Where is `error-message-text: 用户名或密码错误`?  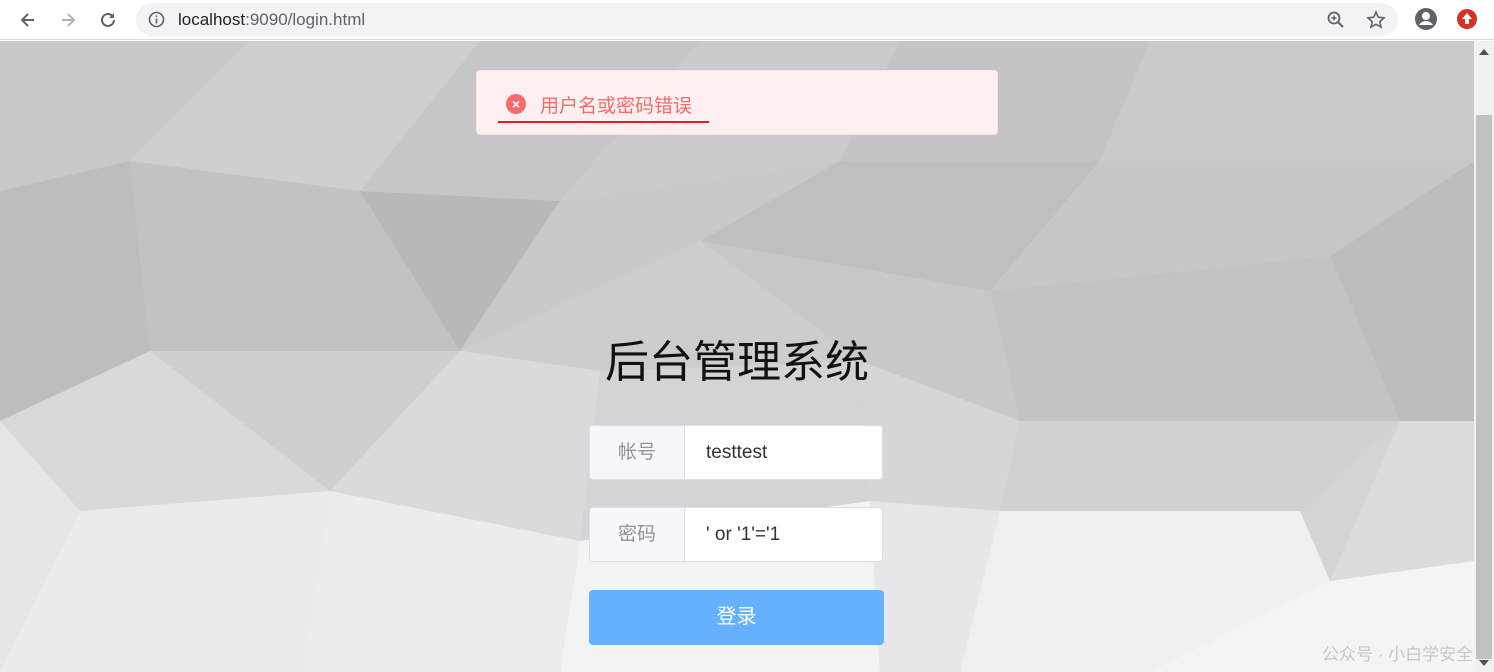
error-message-text: 用户名或密码错误 is located at coordinates (616, 106).